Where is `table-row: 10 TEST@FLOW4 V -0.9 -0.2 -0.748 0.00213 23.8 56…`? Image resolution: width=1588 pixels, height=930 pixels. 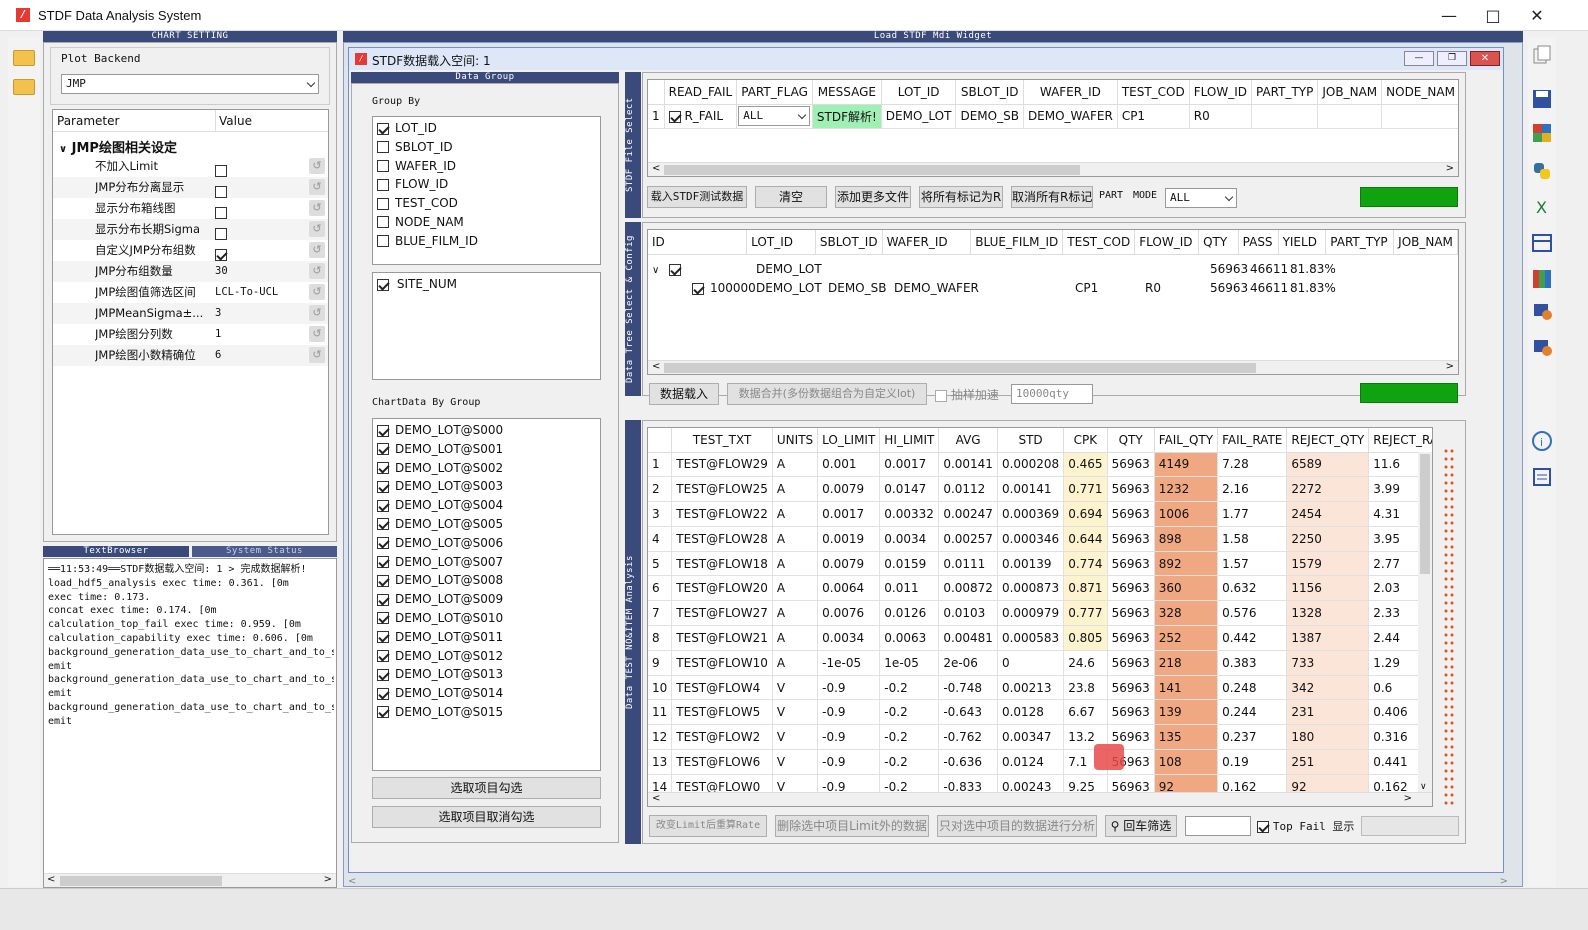 table-row: 10 TEST@FLOW4 V -0.9 -0.2 -0.748 0.00213 23.8 56… is located at coordinates (1040, 688).